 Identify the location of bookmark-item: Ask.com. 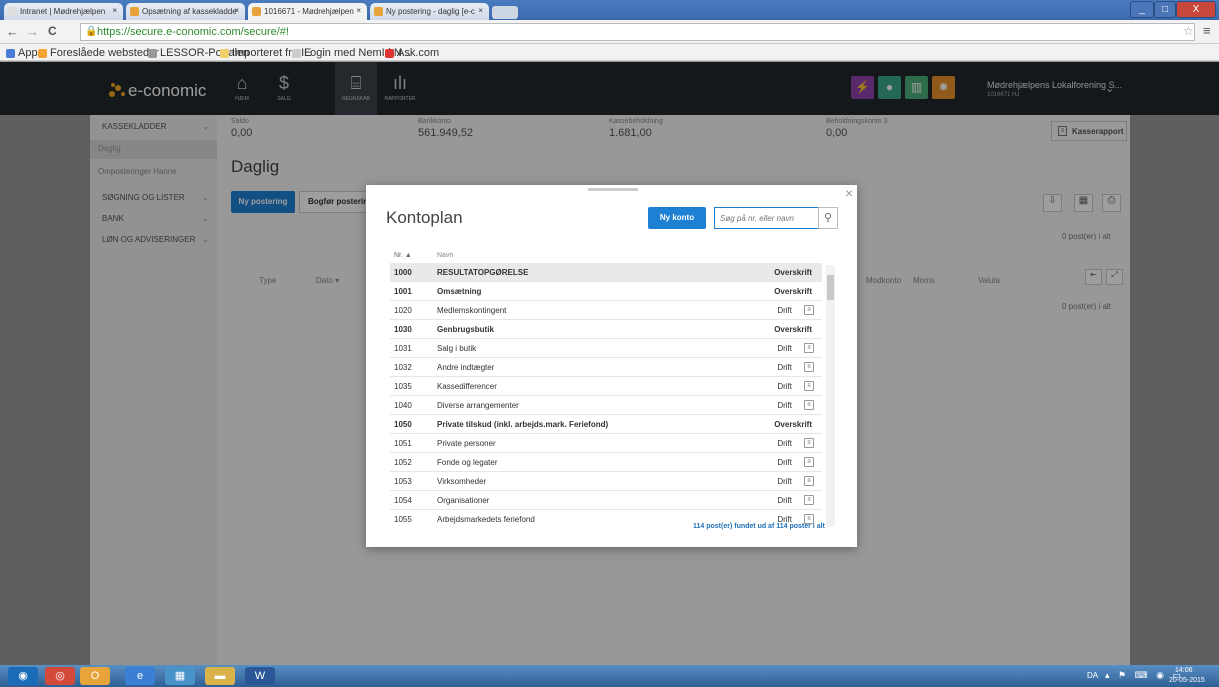
(412, 53).